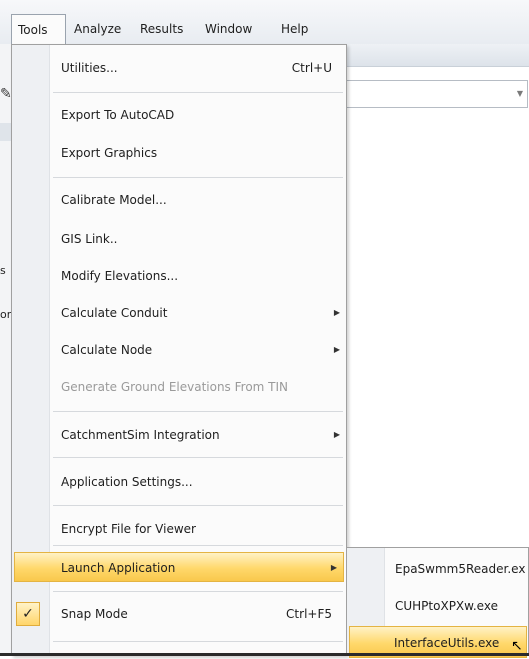 This screenshot has width=529, height=659. I want to click on menu-item-label: Calculate Node, so click(107, 350).